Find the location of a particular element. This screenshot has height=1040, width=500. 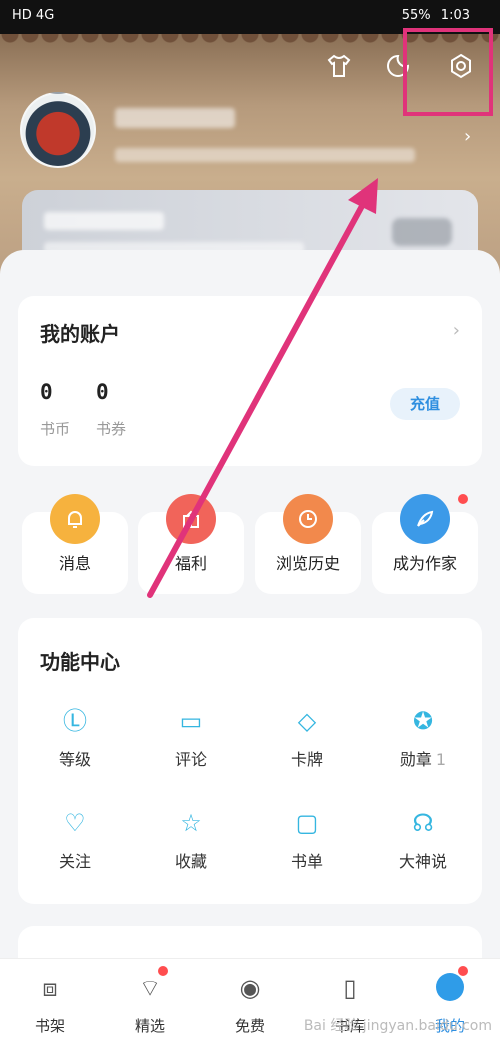

watermark: Bai 经验 jingyan.baidu.com is located at coordinates (397, 1026).